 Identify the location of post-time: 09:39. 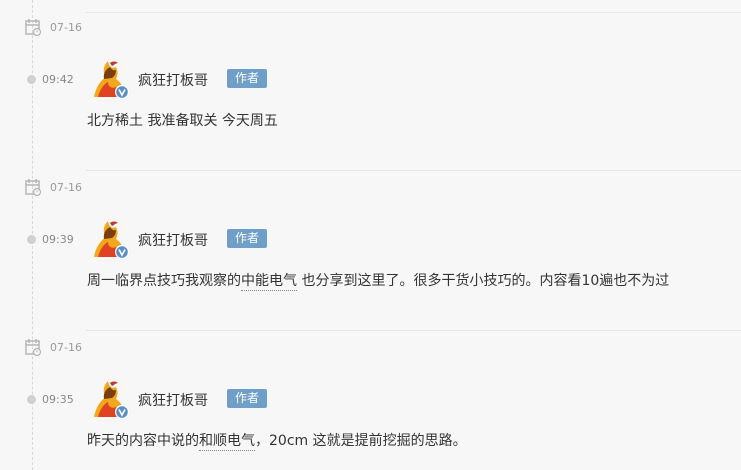
(50, 239).